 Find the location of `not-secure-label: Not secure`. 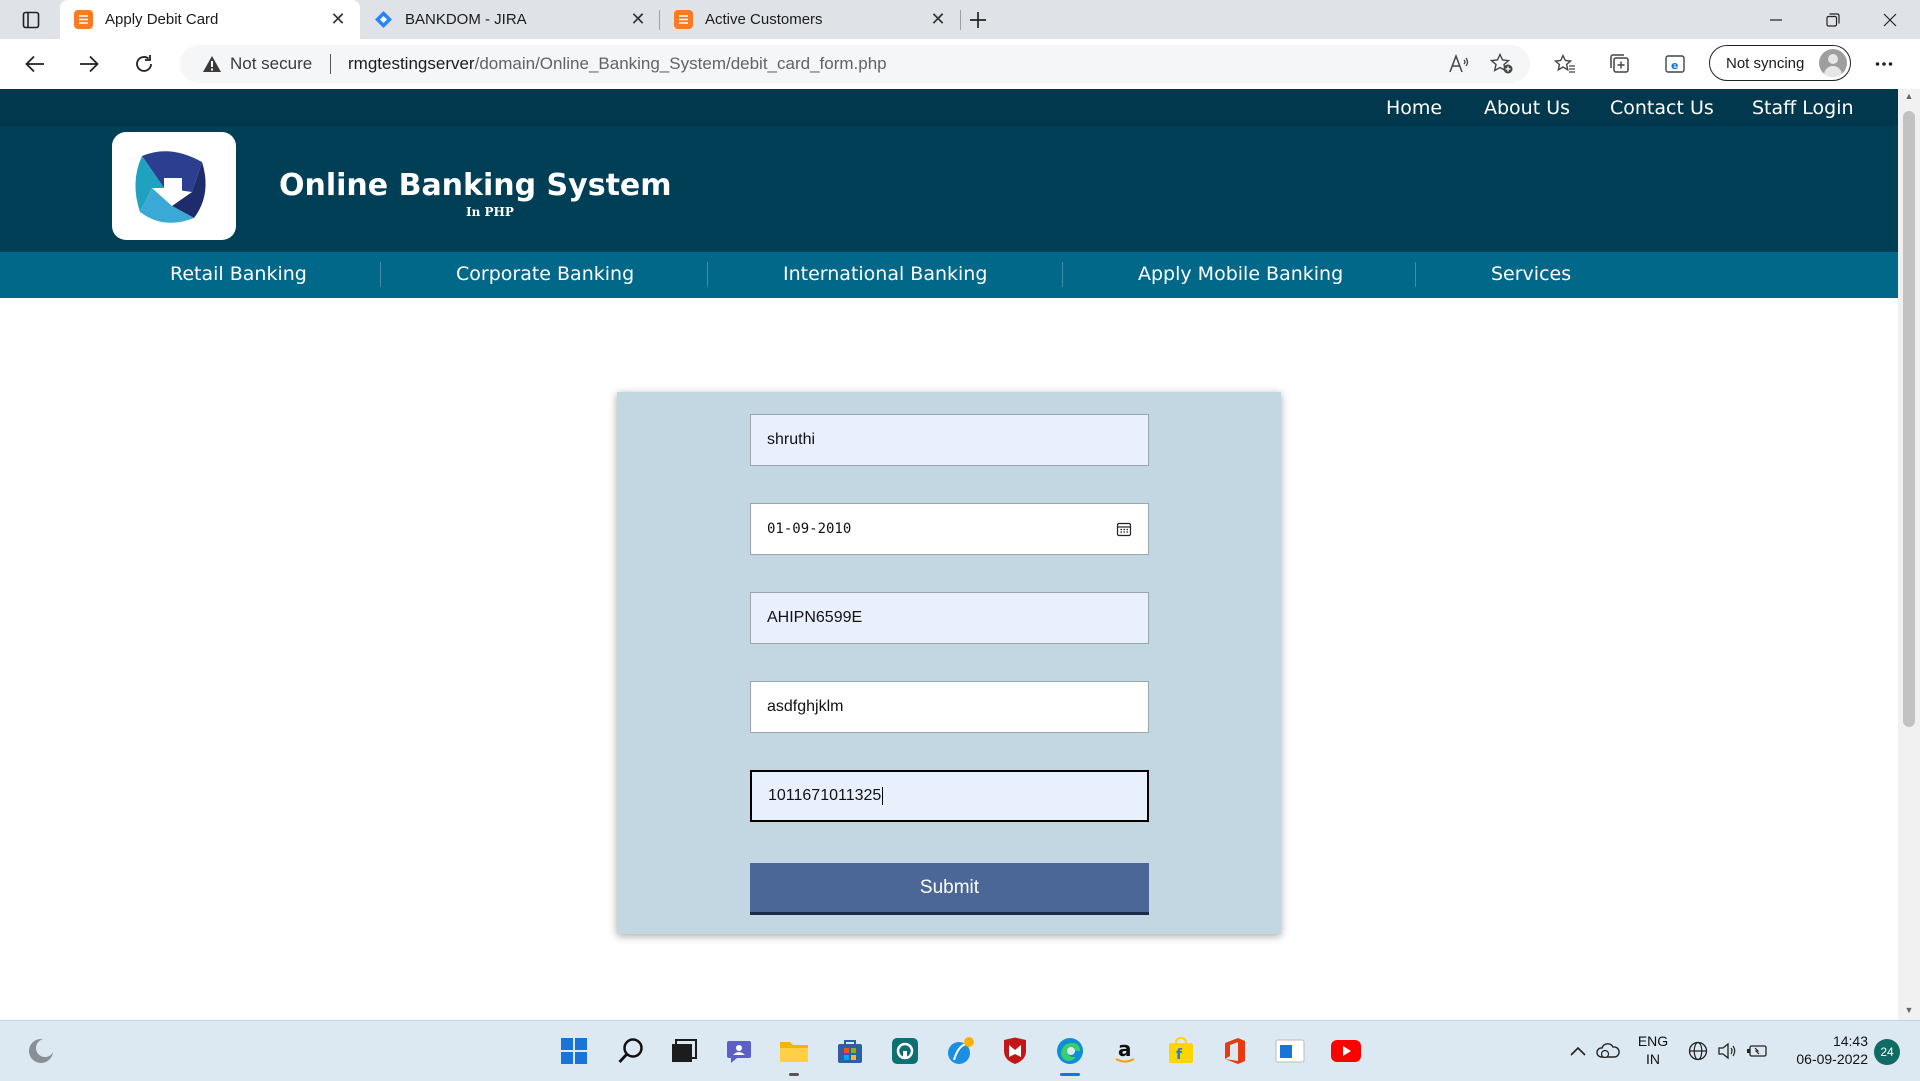

not-secure-label: Not secure is located at coordinates (271, 63).